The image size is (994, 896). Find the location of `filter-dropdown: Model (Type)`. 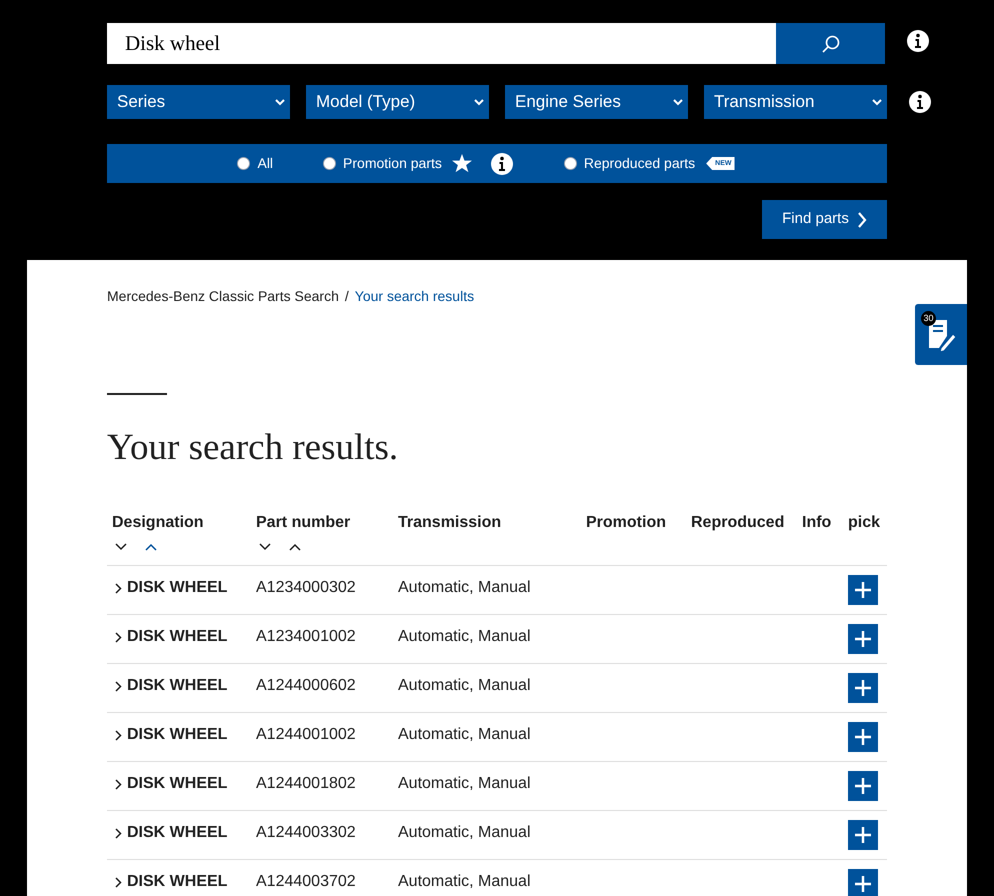

filter-dropdown: Model (Type) is located at coordinates (397, 102).